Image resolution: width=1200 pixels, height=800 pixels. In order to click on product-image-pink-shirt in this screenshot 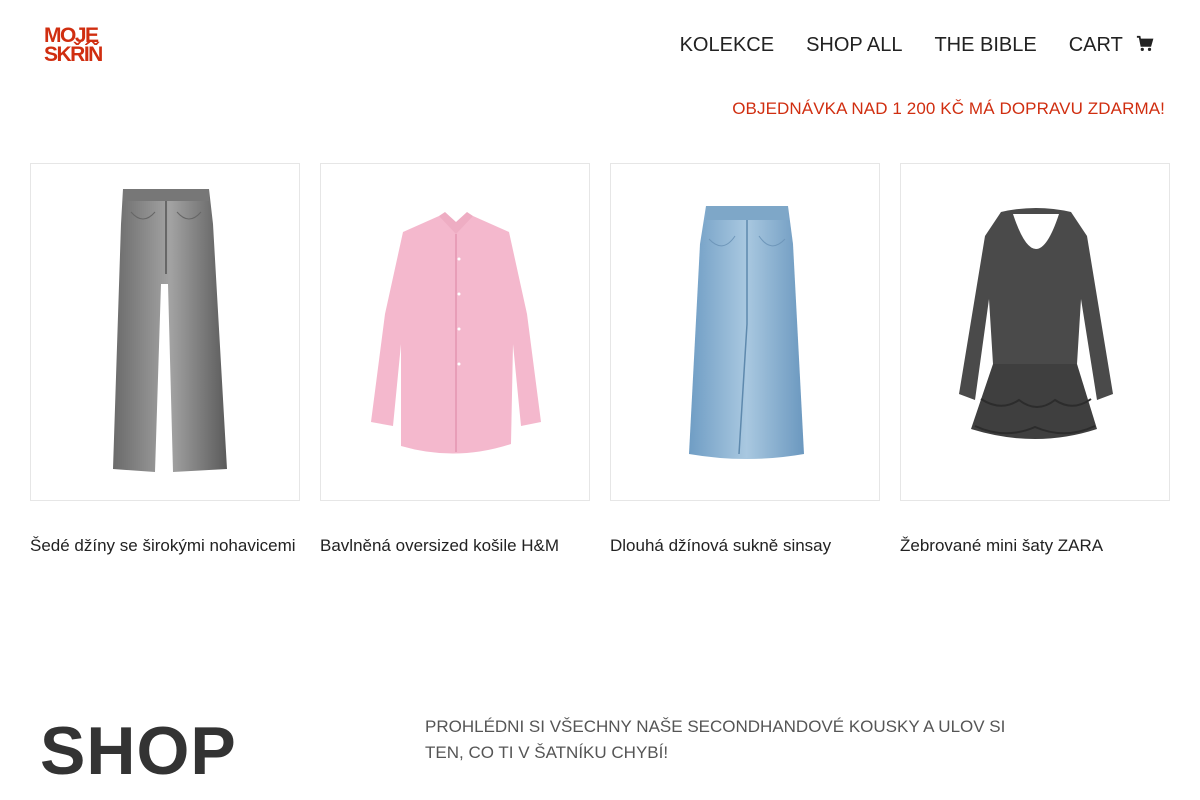, I will do `click(455, 332)`.